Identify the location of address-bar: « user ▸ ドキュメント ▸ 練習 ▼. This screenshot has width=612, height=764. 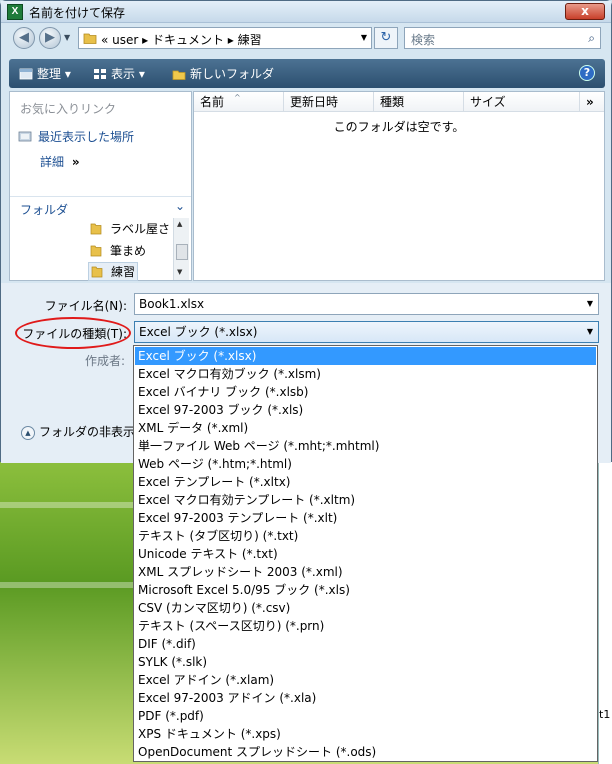
(225, 38).